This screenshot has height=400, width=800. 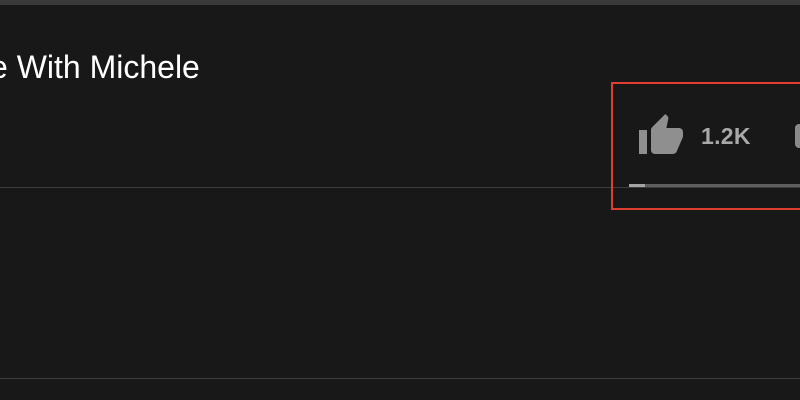 What do you see at coordinates (693, 136) in the screenshot?
I see `like-button: 1.2K` at bounding box center [693, 136].